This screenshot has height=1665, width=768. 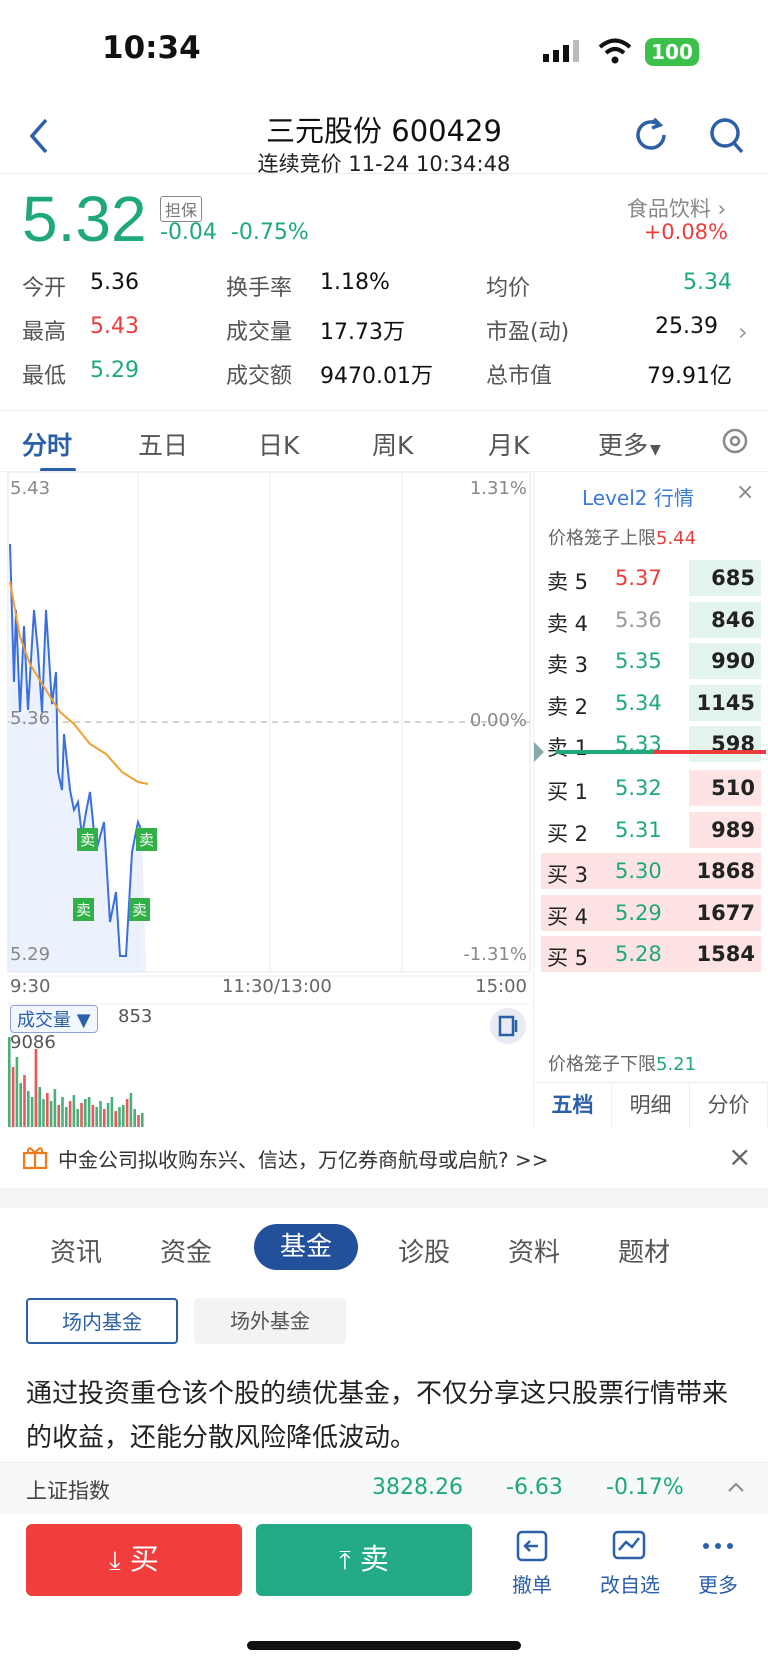 What do you see at coordinates (685, 232) in the screenshot?
I see `sector-change: +0.08%` at bounding box center [685, 232].